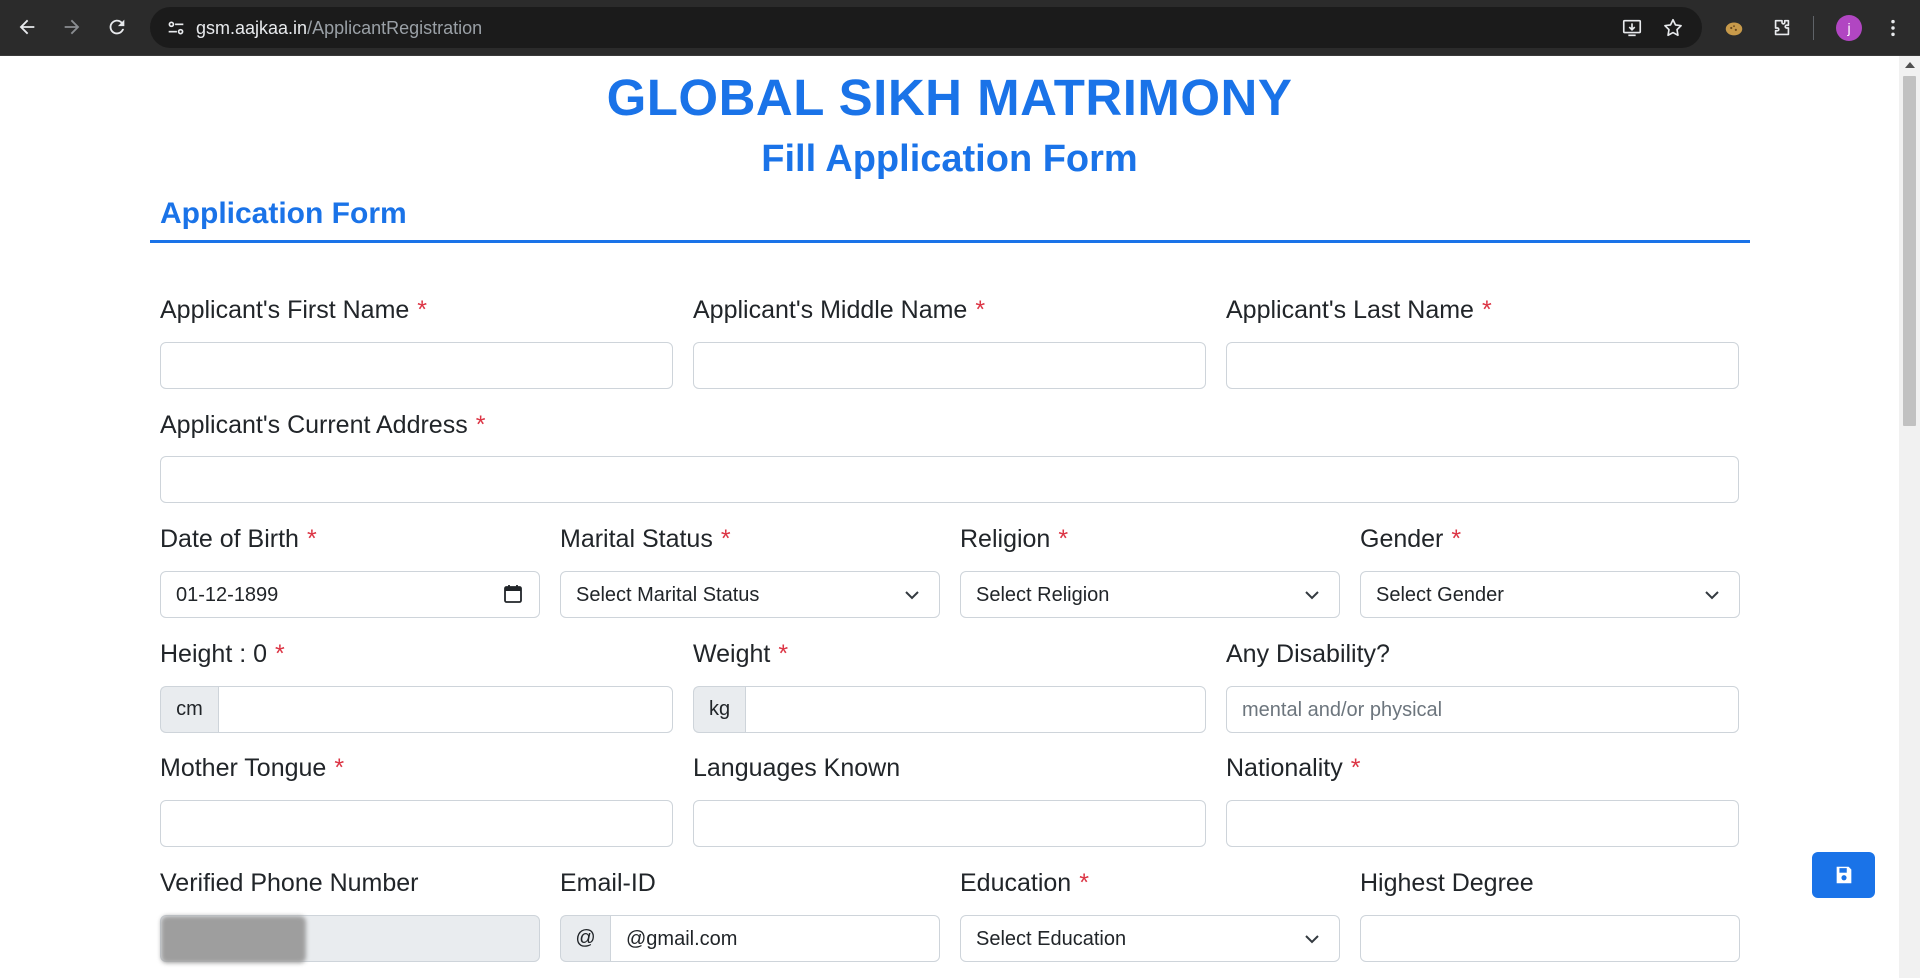 The width and height of the screenshot is (1920, 978). Describe the element at coordinates (719, 709) in the screenshot. I see `weight-unit-addon: kg` at that location.